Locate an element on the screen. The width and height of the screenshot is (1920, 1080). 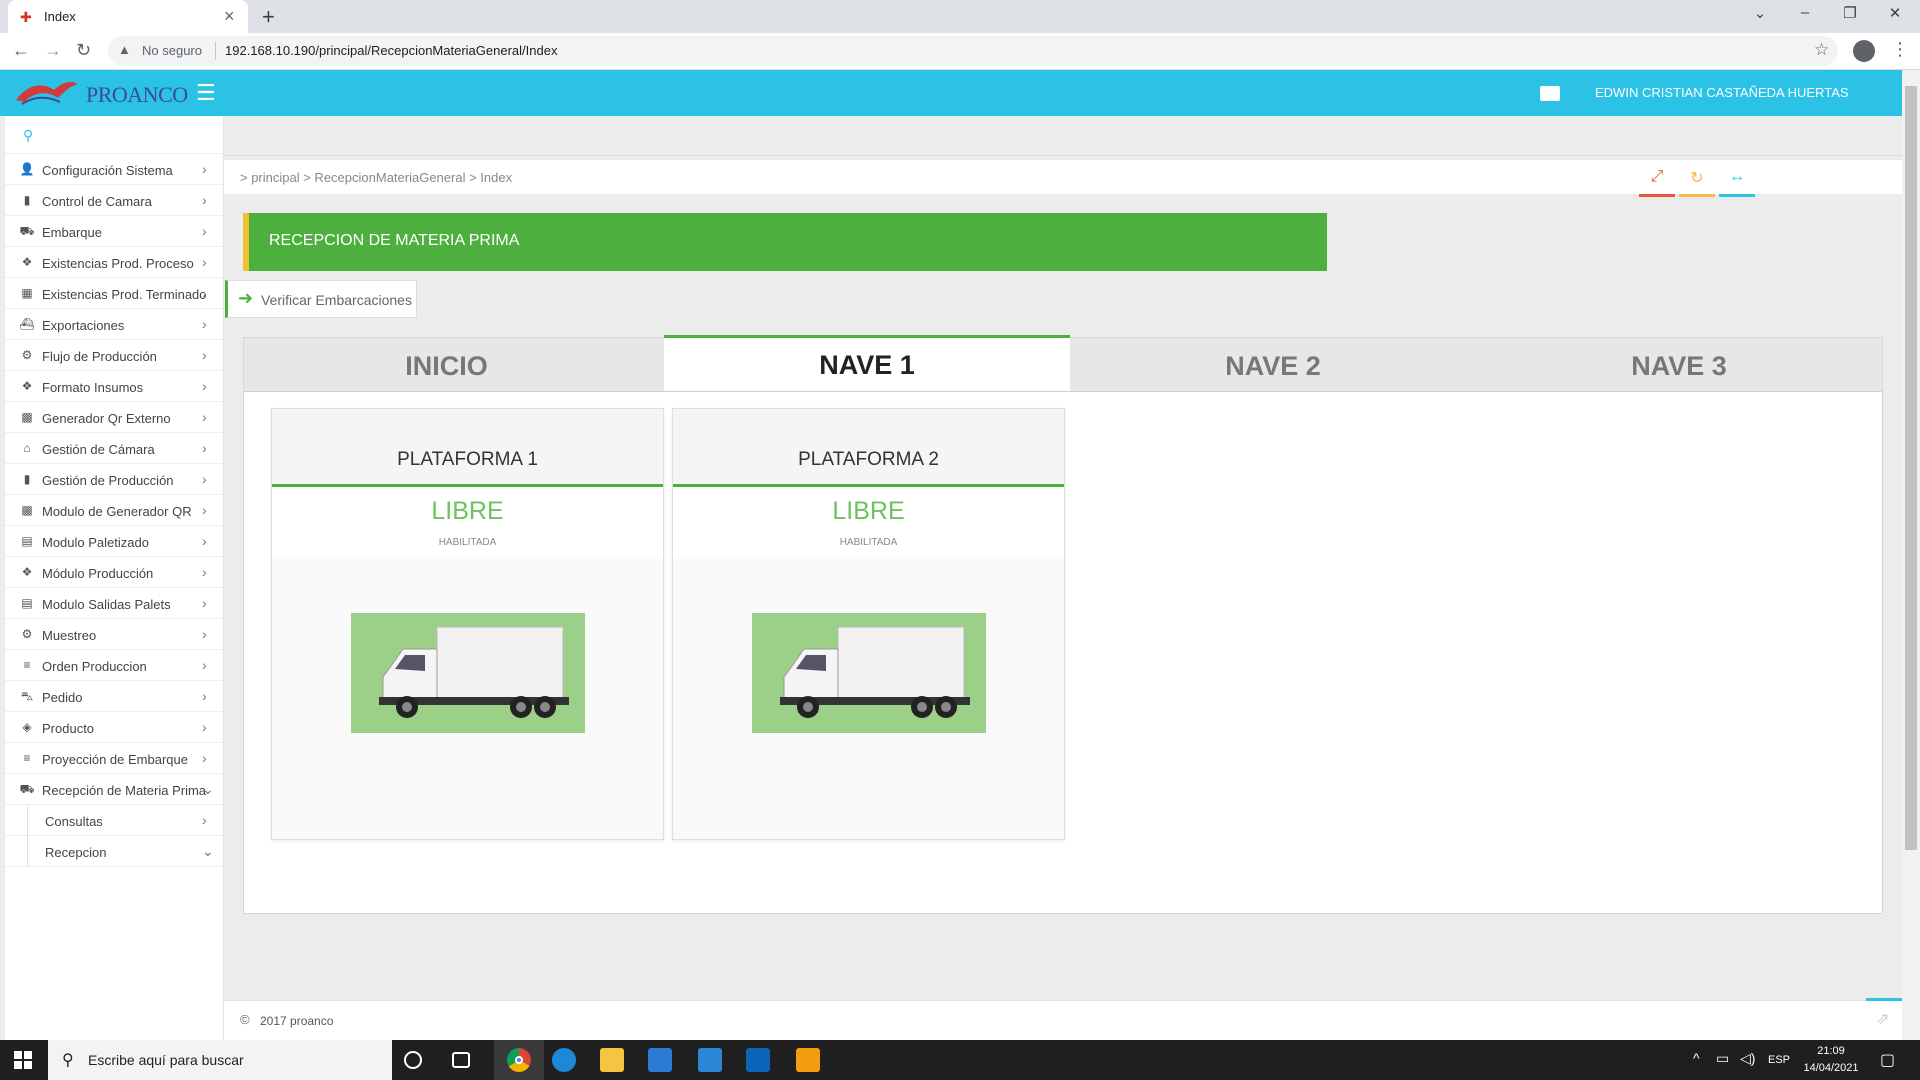
cortana-icon is located at coordinates (413, 1060).